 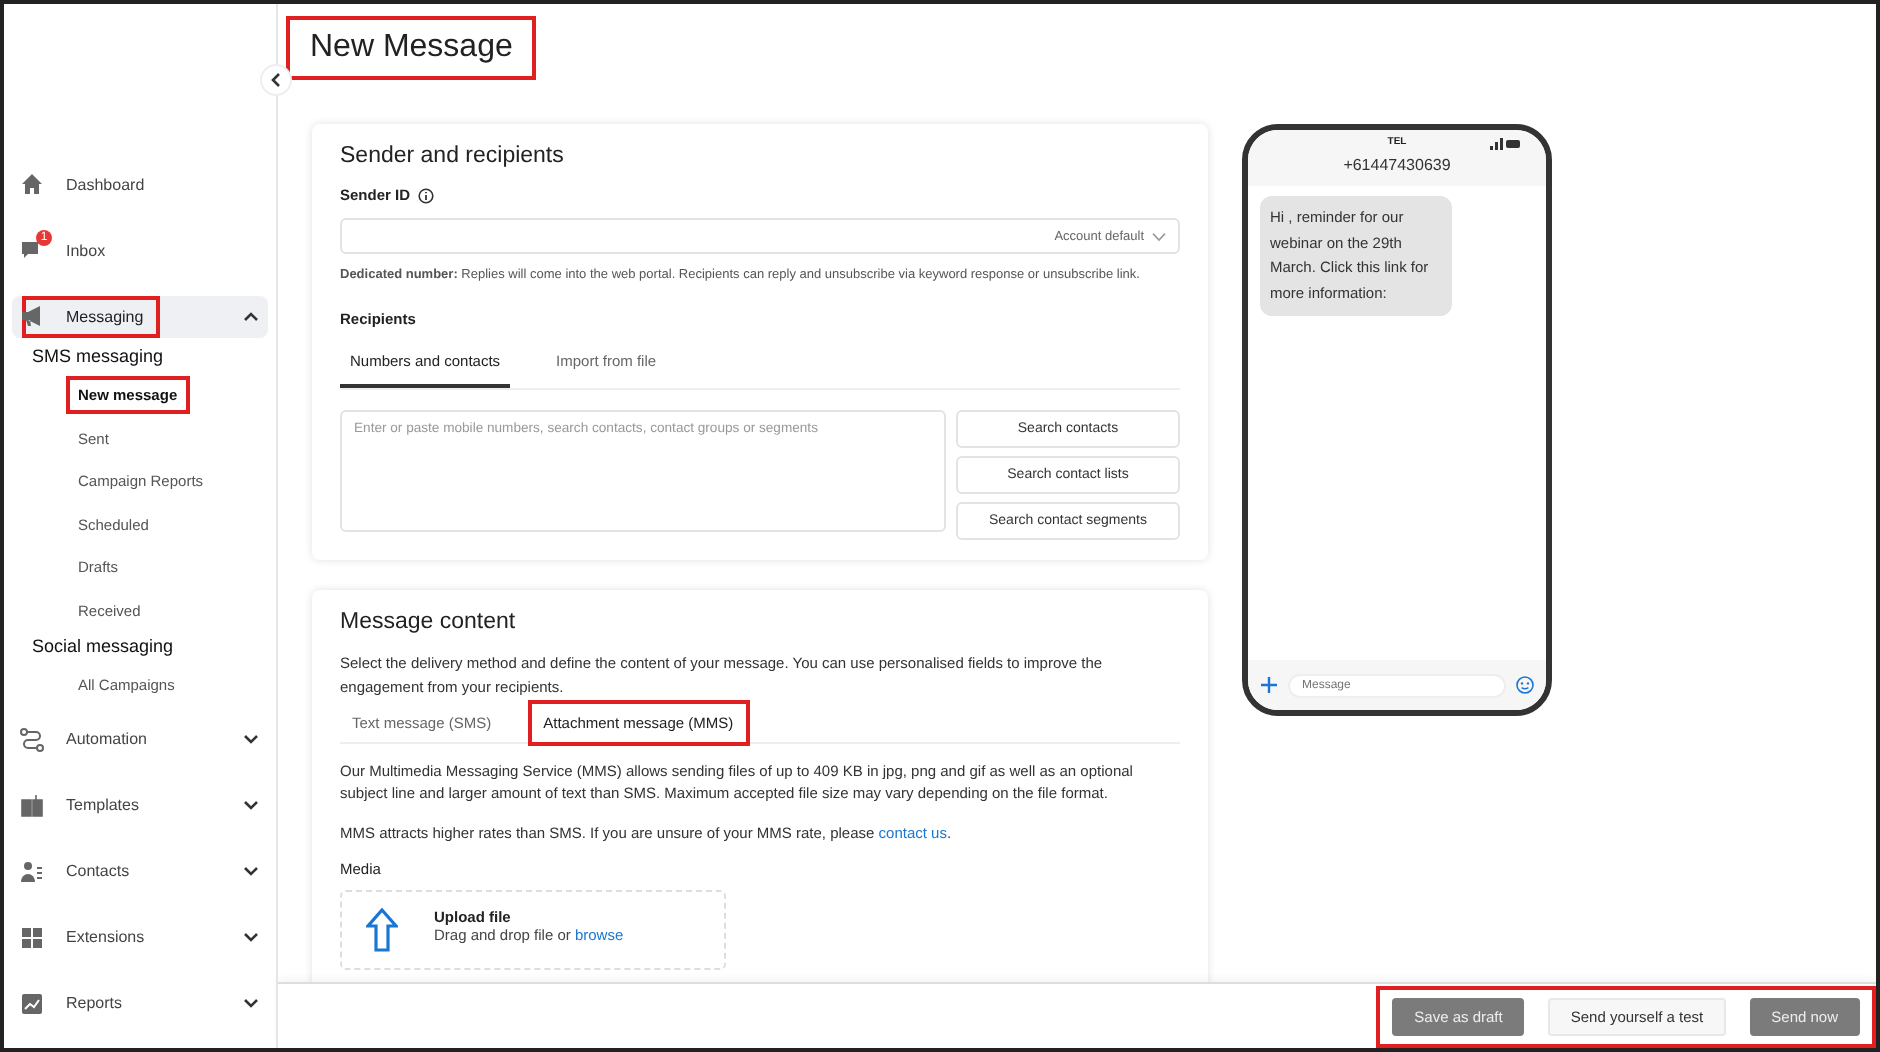 What do you see at coordinates (140, 1003) in the screenshot?
I see `sidebar-item: Reports` at bounding box center [140, 1003].